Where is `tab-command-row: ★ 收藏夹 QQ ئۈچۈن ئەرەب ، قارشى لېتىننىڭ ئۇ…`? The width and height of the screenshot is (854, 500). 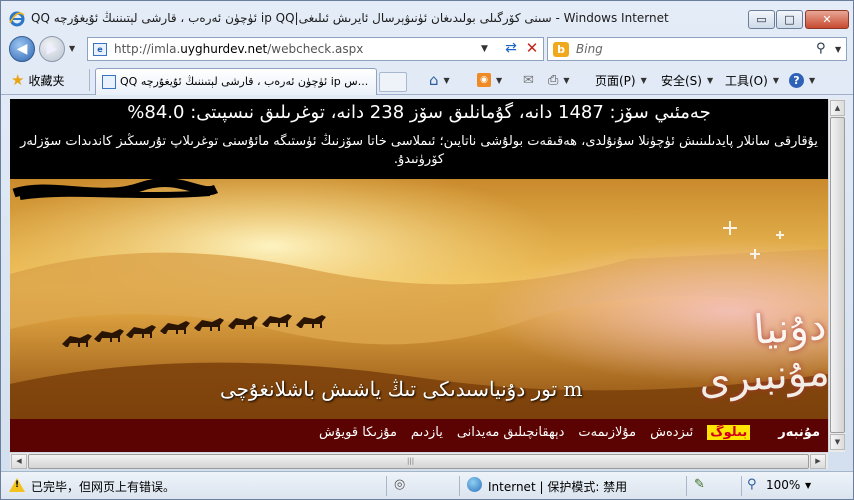
tab-command-row: ★ 收藏夹 QQ ئۈچۈن ئەرەب ، قارشى لېتىننىڭ ئۇ… is located at coordinates (427, 80).